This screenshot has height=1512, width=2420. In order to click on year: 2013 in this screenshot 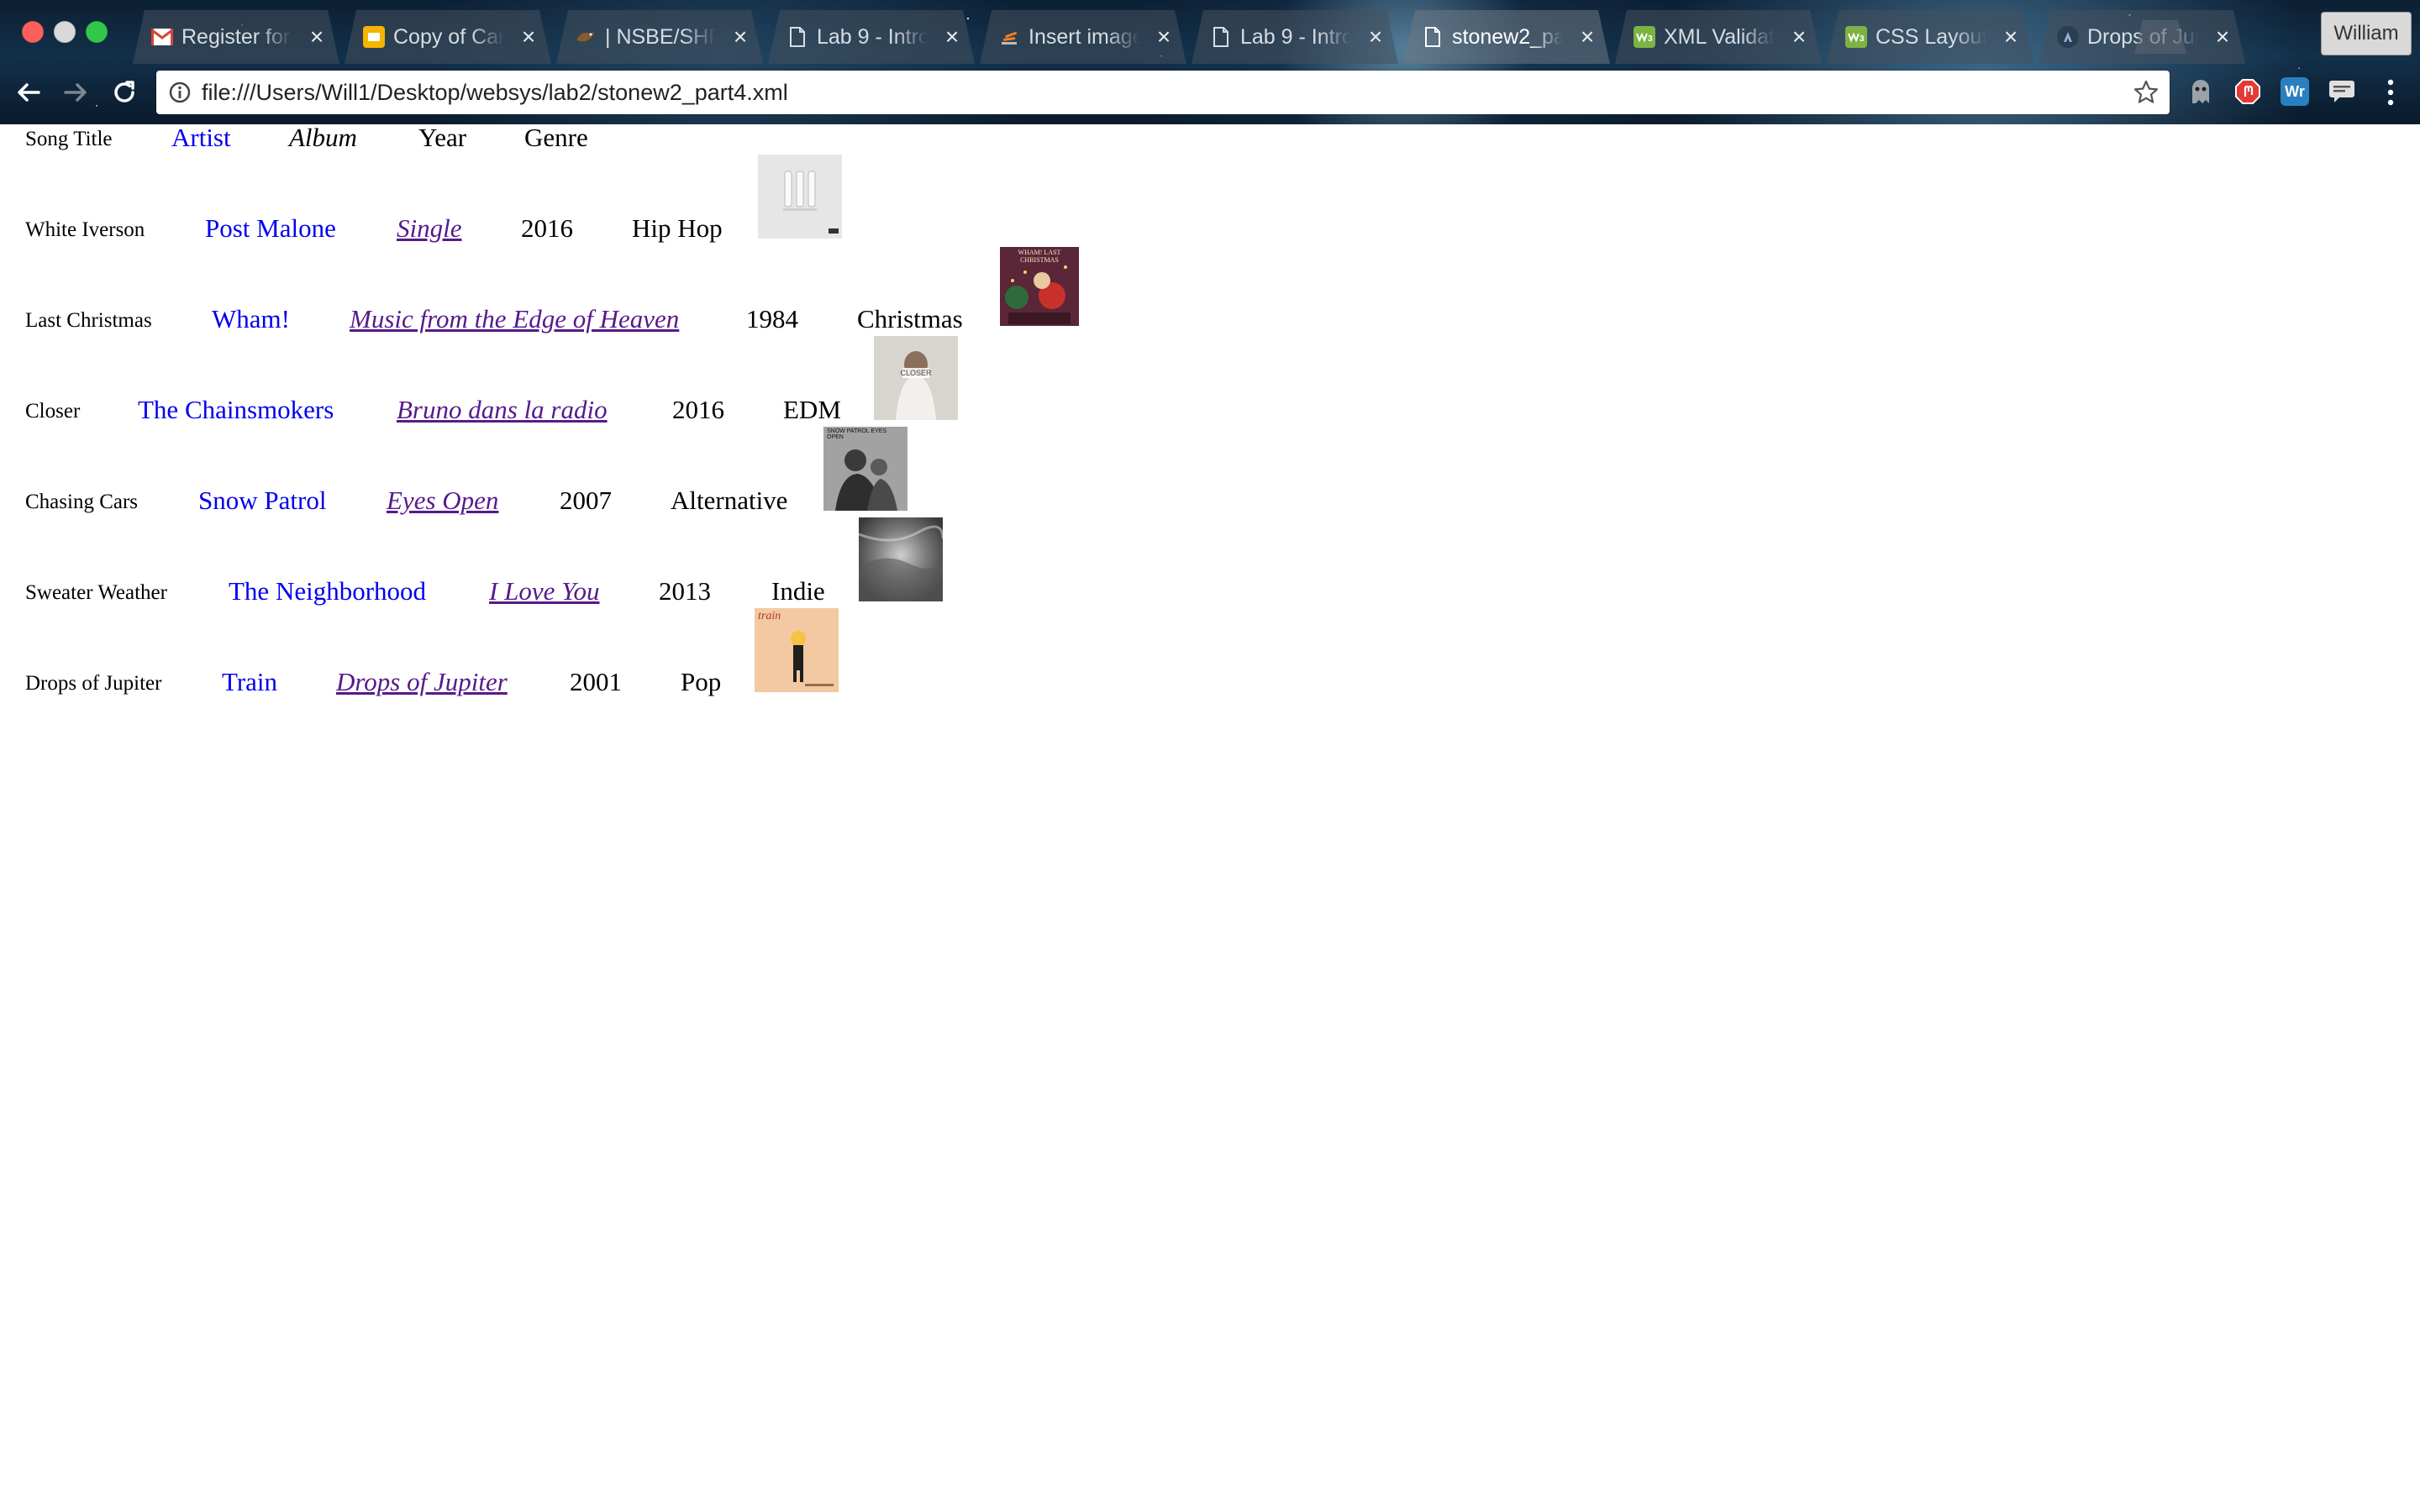, I will do `click(685, 591)`.